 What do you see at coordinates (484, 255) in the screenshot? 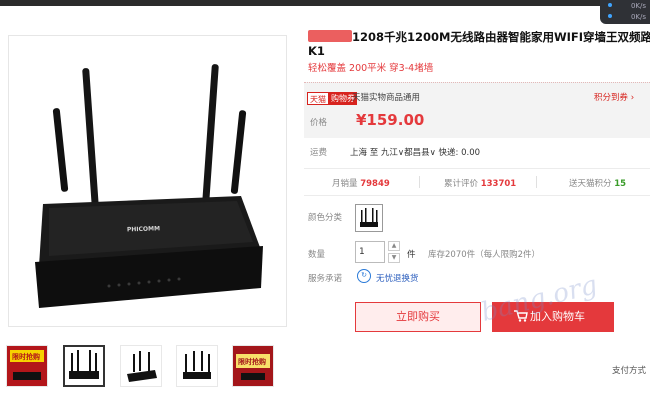
I see `stock-info: 库存2070件（每人限购2件）` at bounding box center [484, 255].